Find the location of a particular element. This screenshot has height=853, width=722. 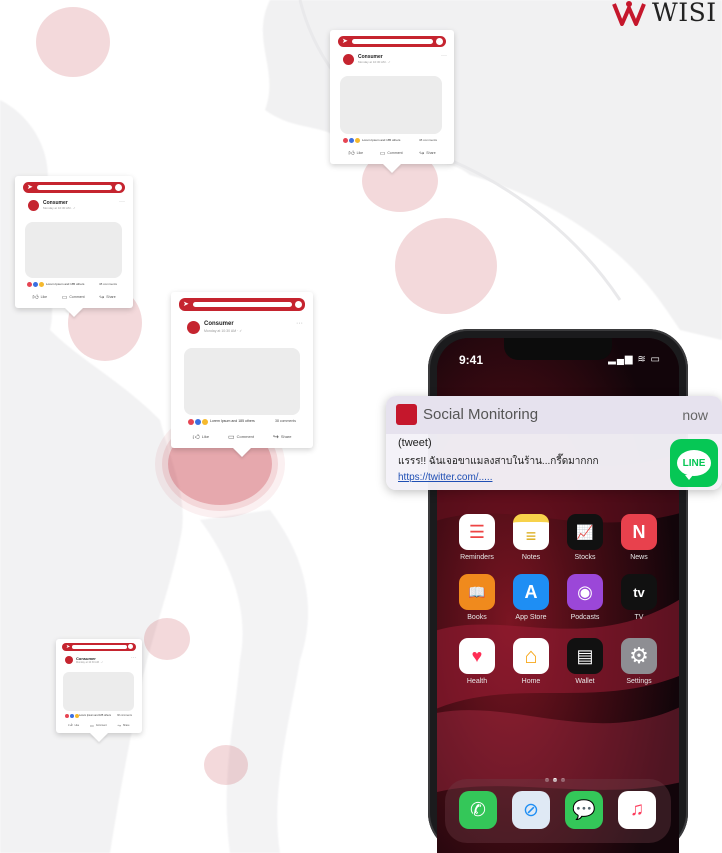

notes-icon: ≡ is located at coordinates (531, 532).